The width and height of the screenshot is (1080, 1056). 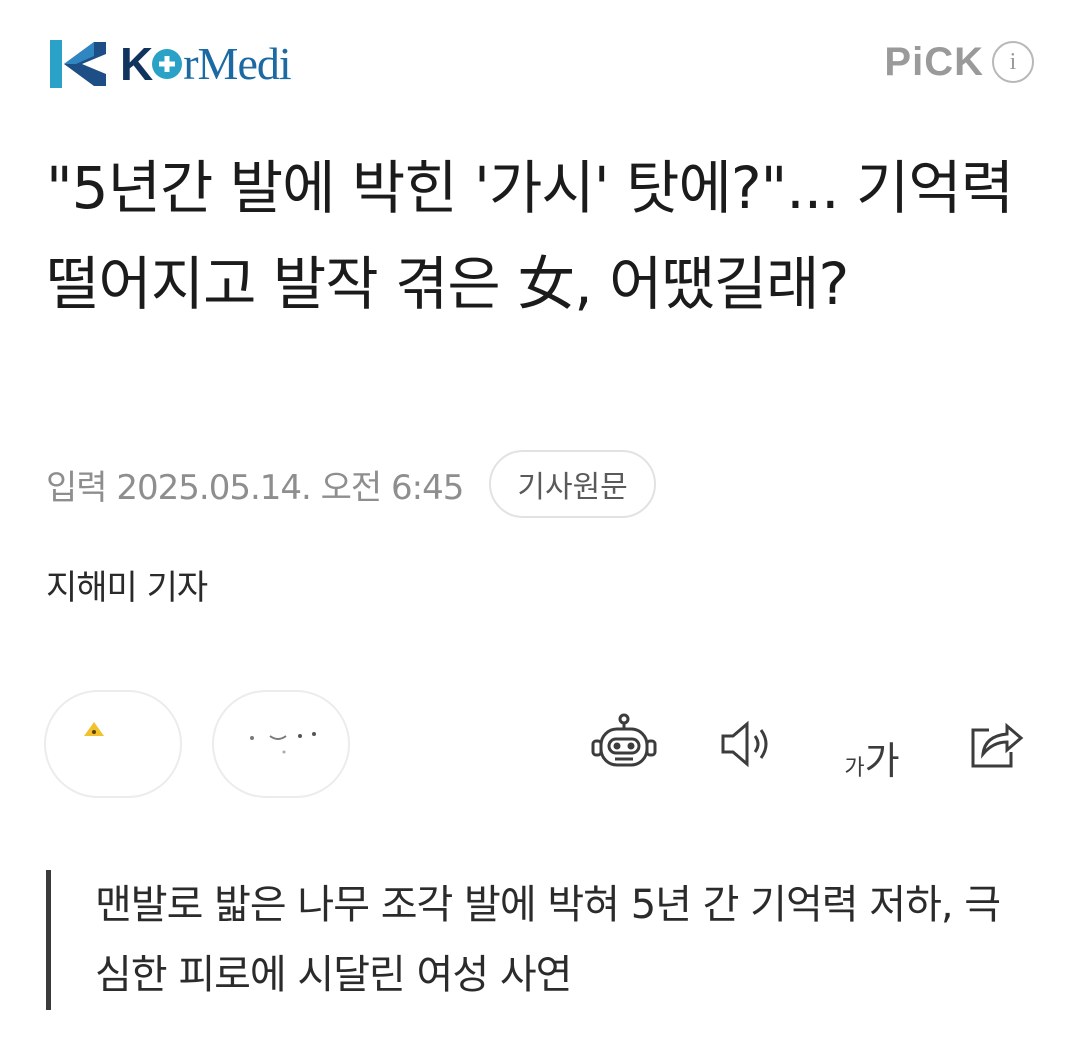 I want to click on logo-text-k: K, so click(x=136, y=64).